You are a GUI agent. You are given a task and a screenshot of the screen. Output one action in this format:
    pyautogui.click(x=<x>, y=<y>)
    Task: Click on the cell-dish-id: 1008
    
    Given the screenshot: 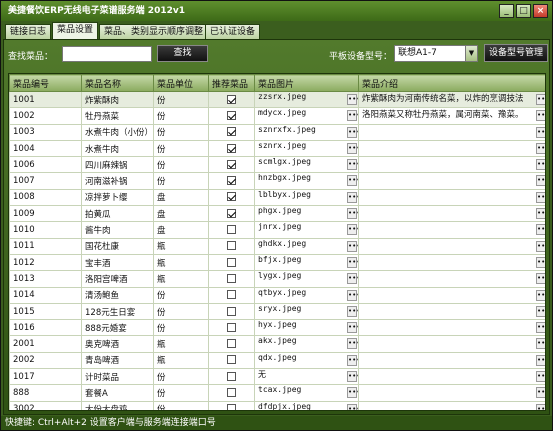 What is the action you would take?
    pyautogui.click(x=45, y=197)
    